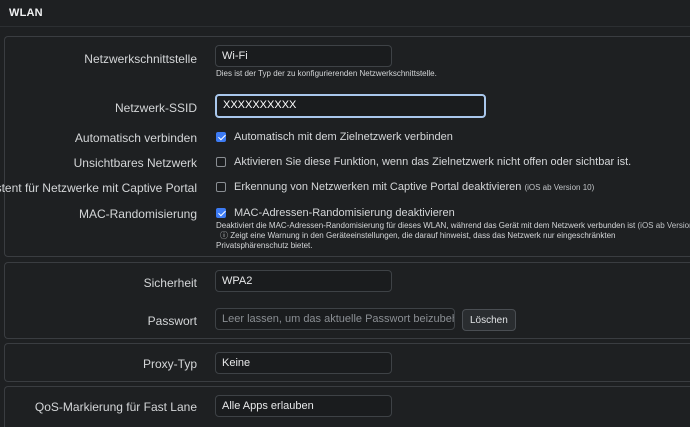 This screenshot has height=427, width=690. Describe the element at coordinates (350, 106) in the screenshot. I see `ssid-input: XXXXXXXXXX` at that location.